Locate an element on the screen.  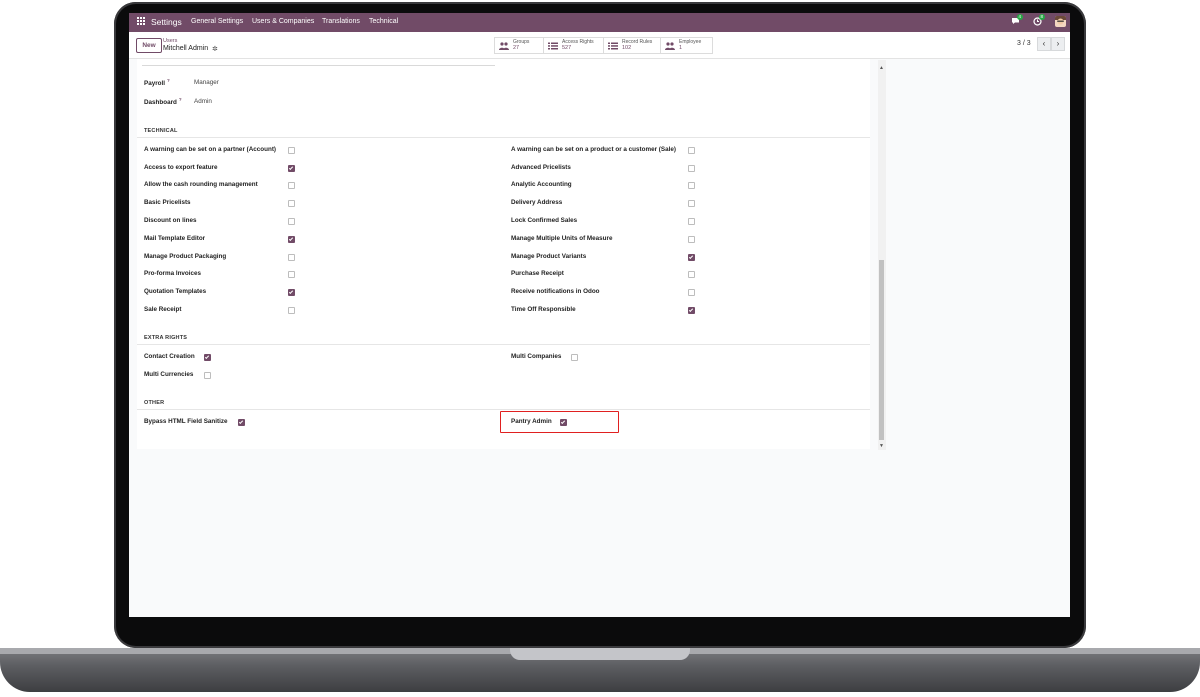
payroll-label: Payroll? is located at coordinates (157, 83).